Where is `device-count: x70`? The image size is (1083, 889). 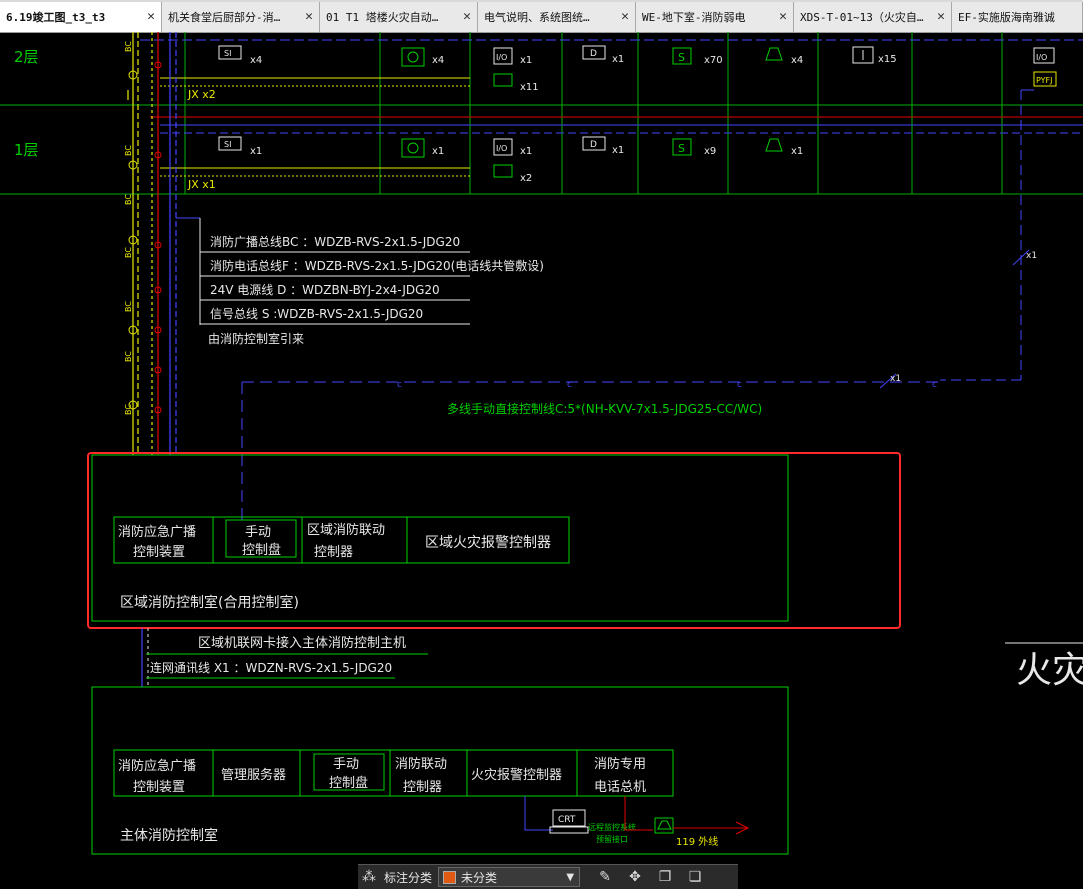
device-count: x70 is located at coordinates (713, 60).